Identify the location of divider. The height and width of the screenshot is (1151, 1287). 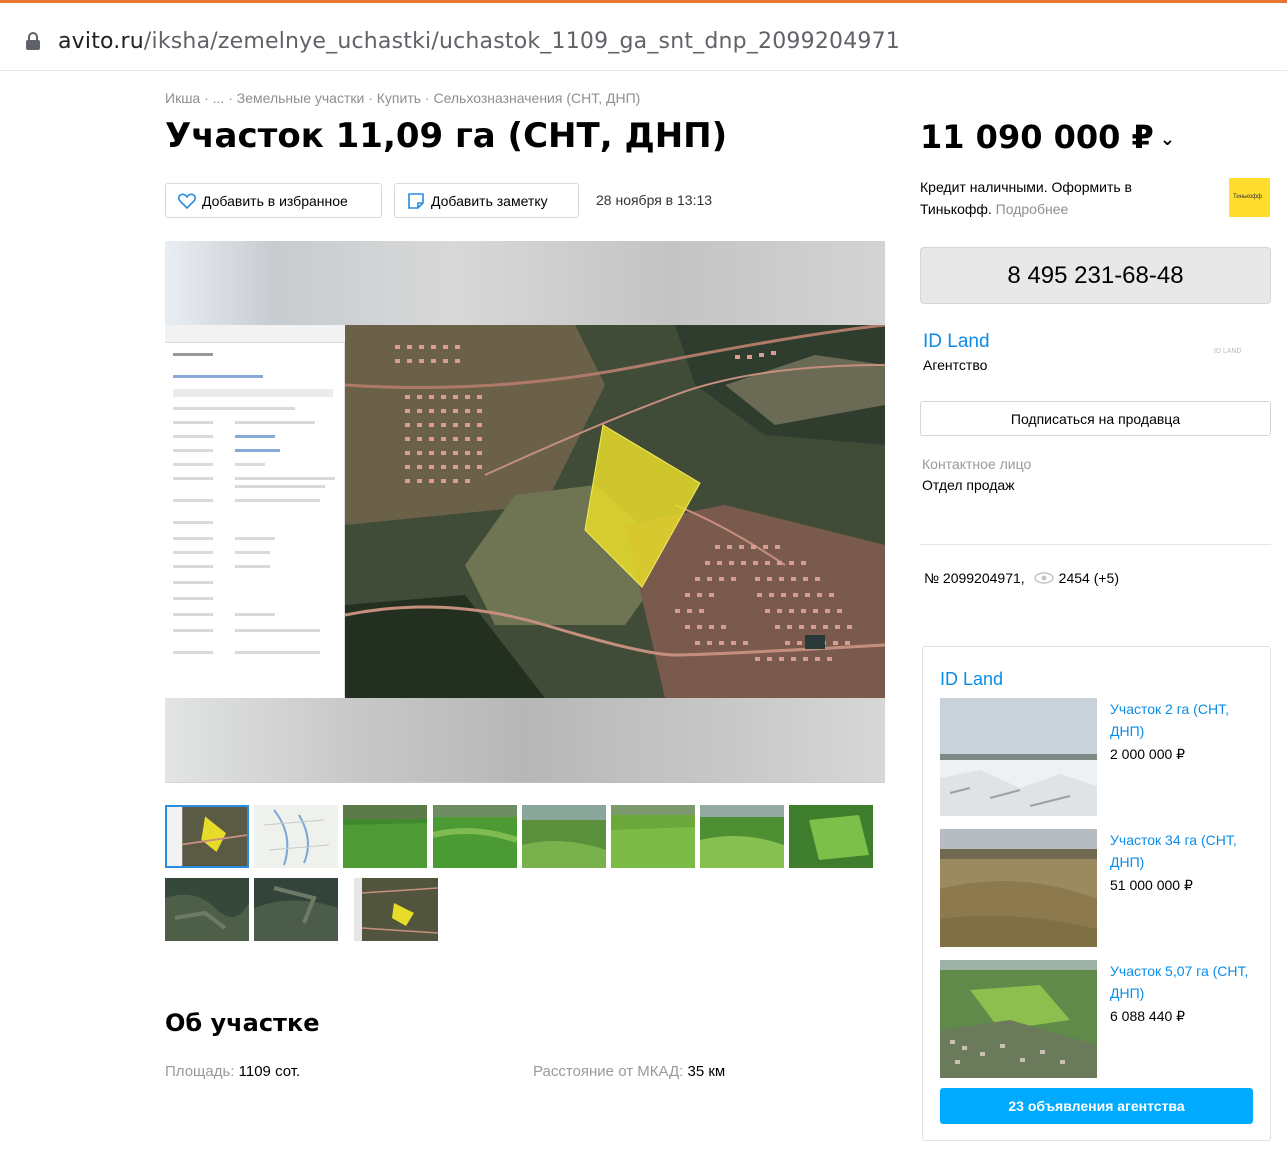
(1095, 544).